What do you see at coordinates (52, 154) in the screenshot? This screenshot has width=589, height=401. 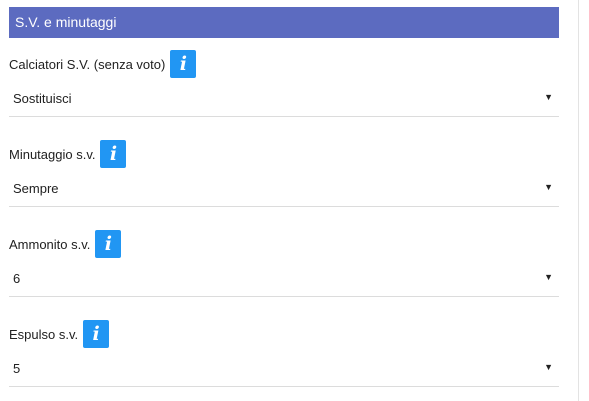 I see `field-label: Minutaggio s.v.` at bounding box center [52, 154].